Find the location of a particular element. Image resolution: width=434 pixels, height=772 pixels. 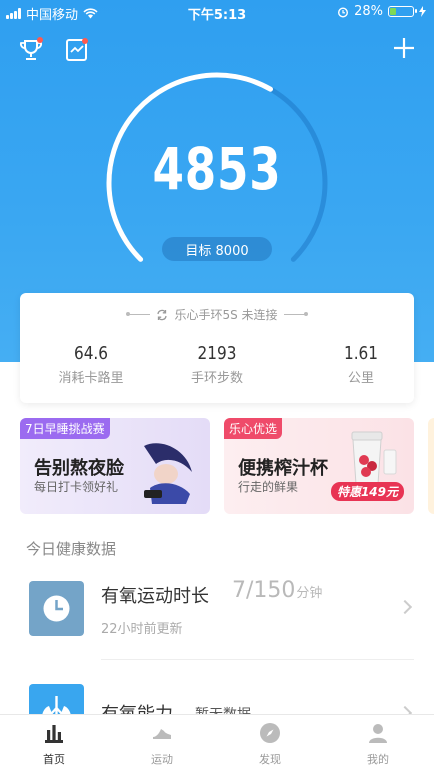

status-bar: 中国移动 下午5:13 28% is located at coordinates (217, 12).